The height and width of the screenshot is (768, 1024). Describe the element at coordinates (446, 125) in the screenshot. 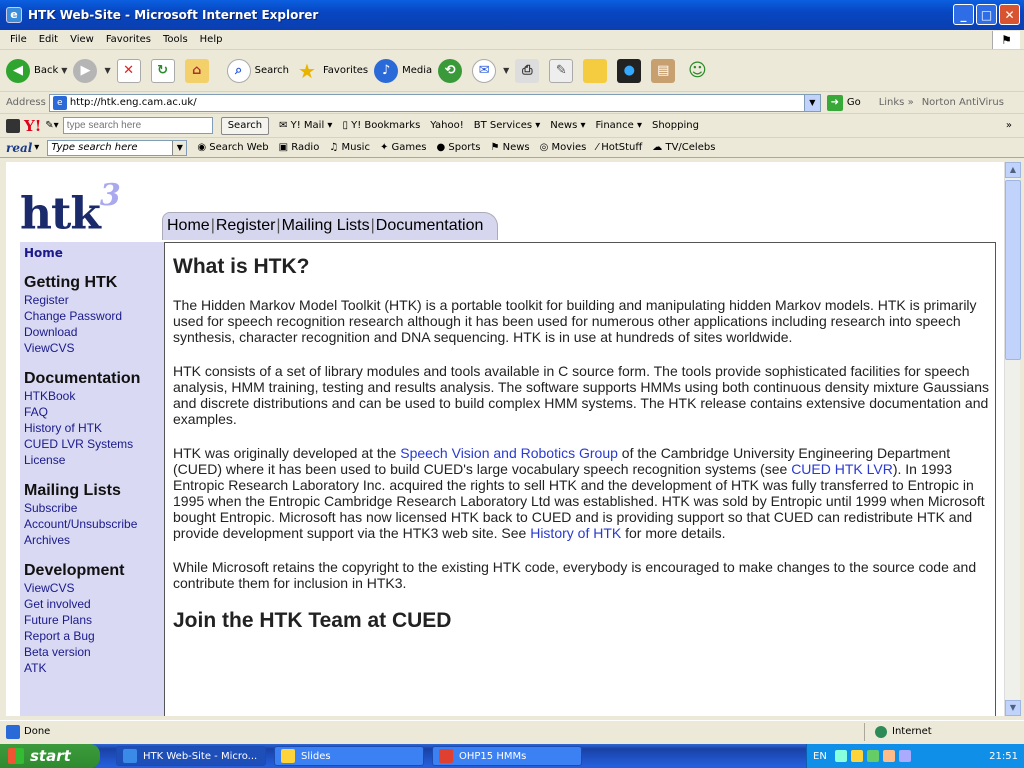

I see `yahoo-home-button: Yahoo!` at that location.